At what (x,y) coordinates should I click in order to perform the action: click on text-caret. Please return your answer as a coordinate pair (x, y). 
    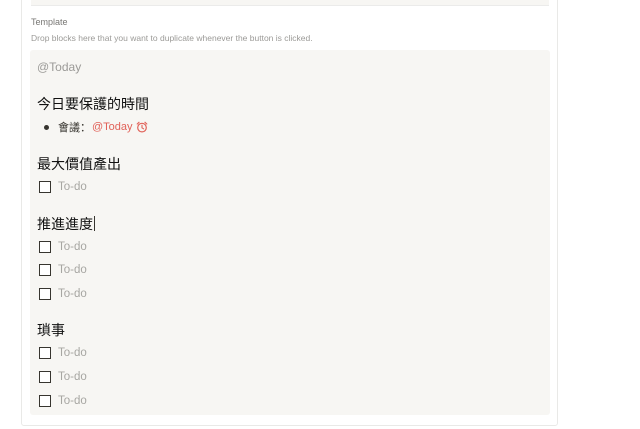
    Looking at the image, I should click on (94, 223).